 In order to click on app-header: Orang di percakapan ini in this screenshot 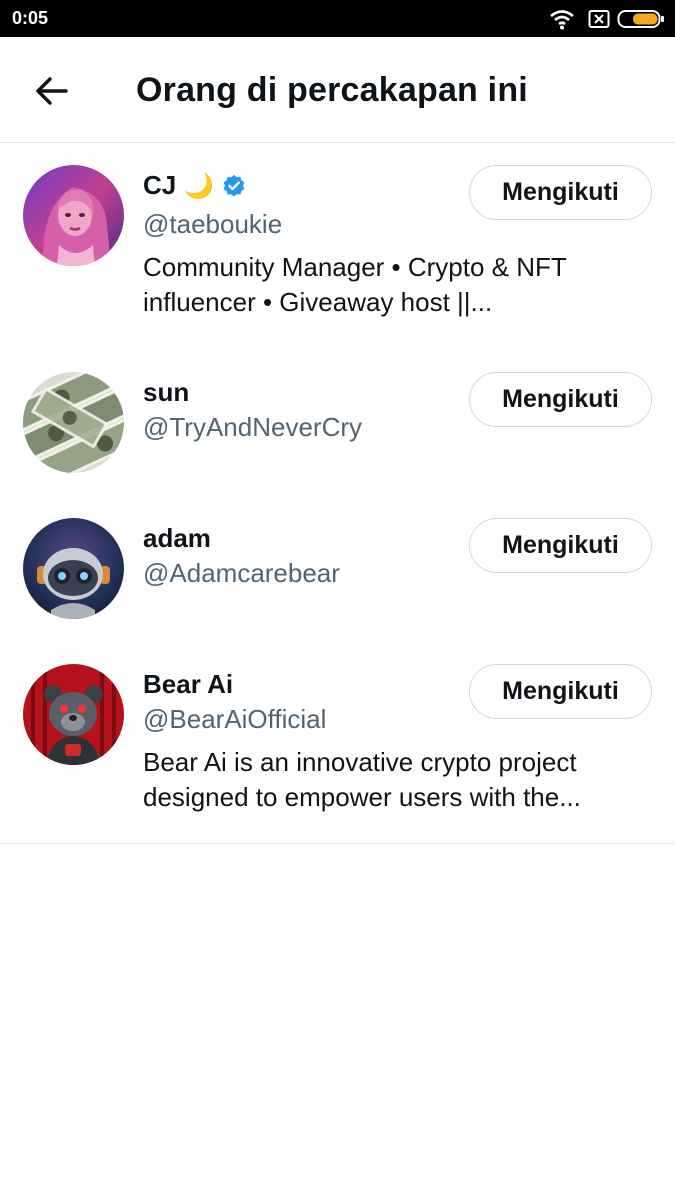, I will do `click(337, 90)`.